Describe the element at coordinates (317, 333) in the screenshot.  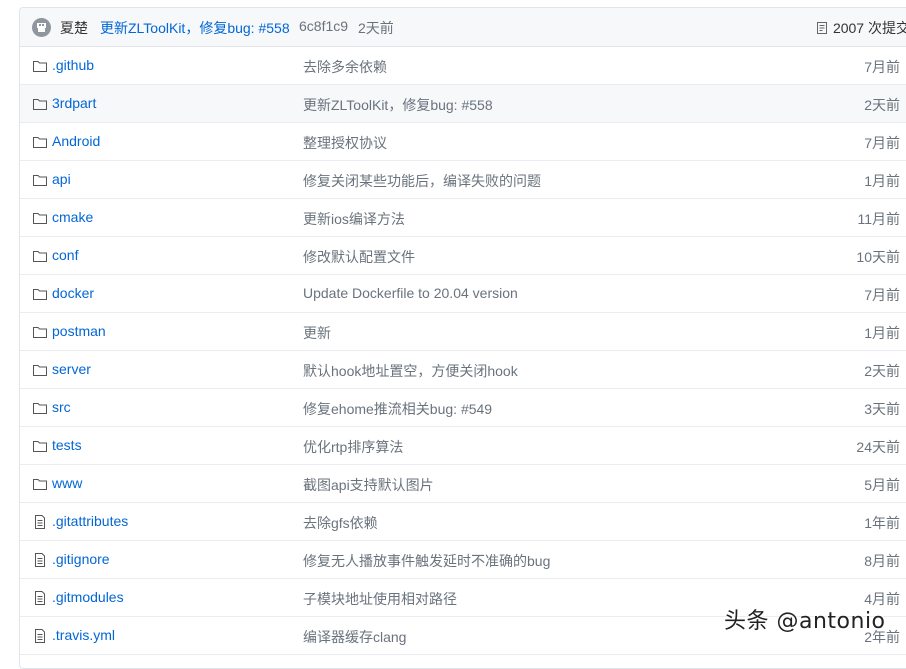
I see `file-commit-message-link: 更新` at that location.